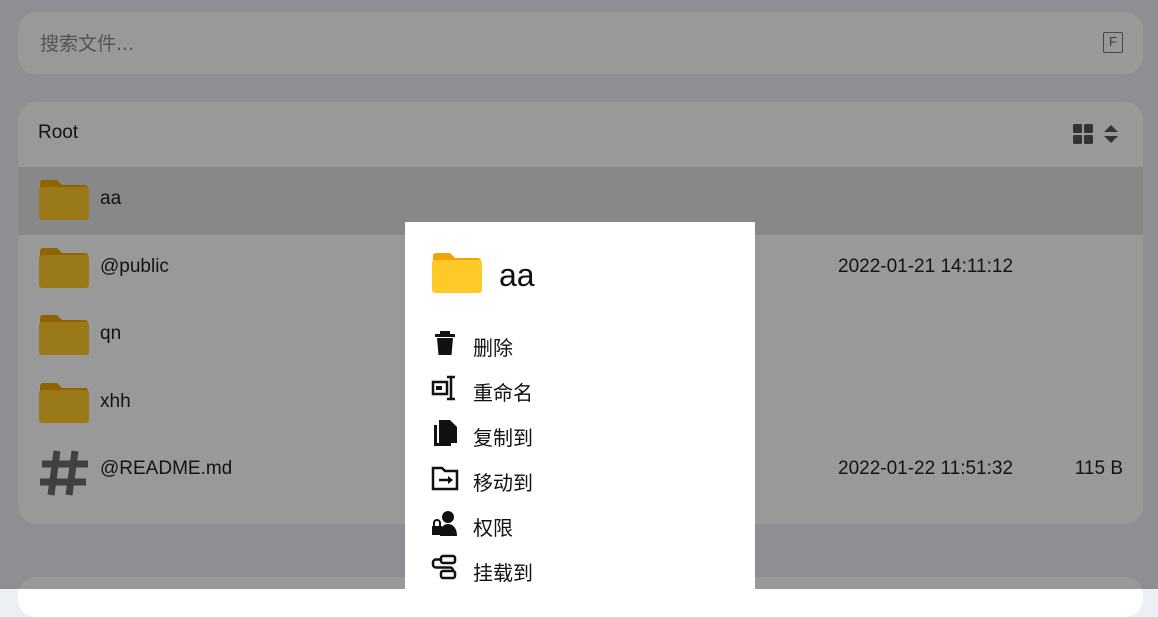 The height and width of the screenshot is (617, 1158). What do you see at coordinates (503, 483) in the screenshot?
I see `menu-item-label: 移动到` at bounding box center [503, 483].